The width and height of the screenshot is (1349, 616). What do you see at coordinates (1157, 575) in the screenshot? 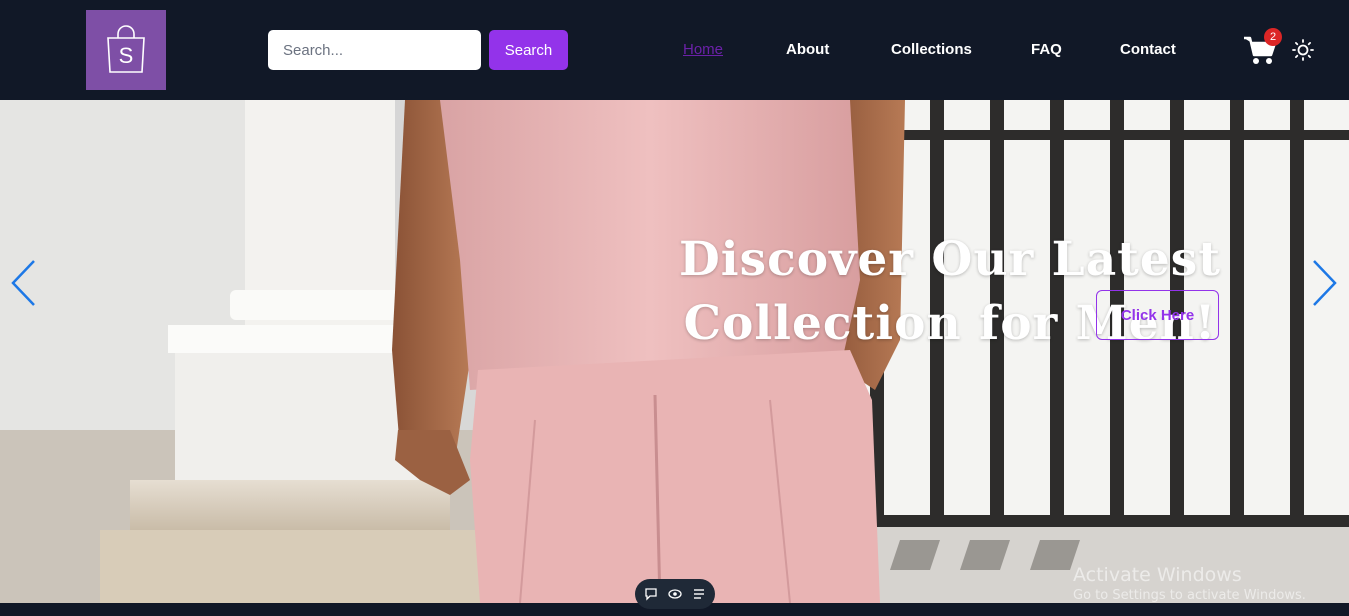
I see `watermark-title: Activate Windows` at bounding box center [1157, 575].